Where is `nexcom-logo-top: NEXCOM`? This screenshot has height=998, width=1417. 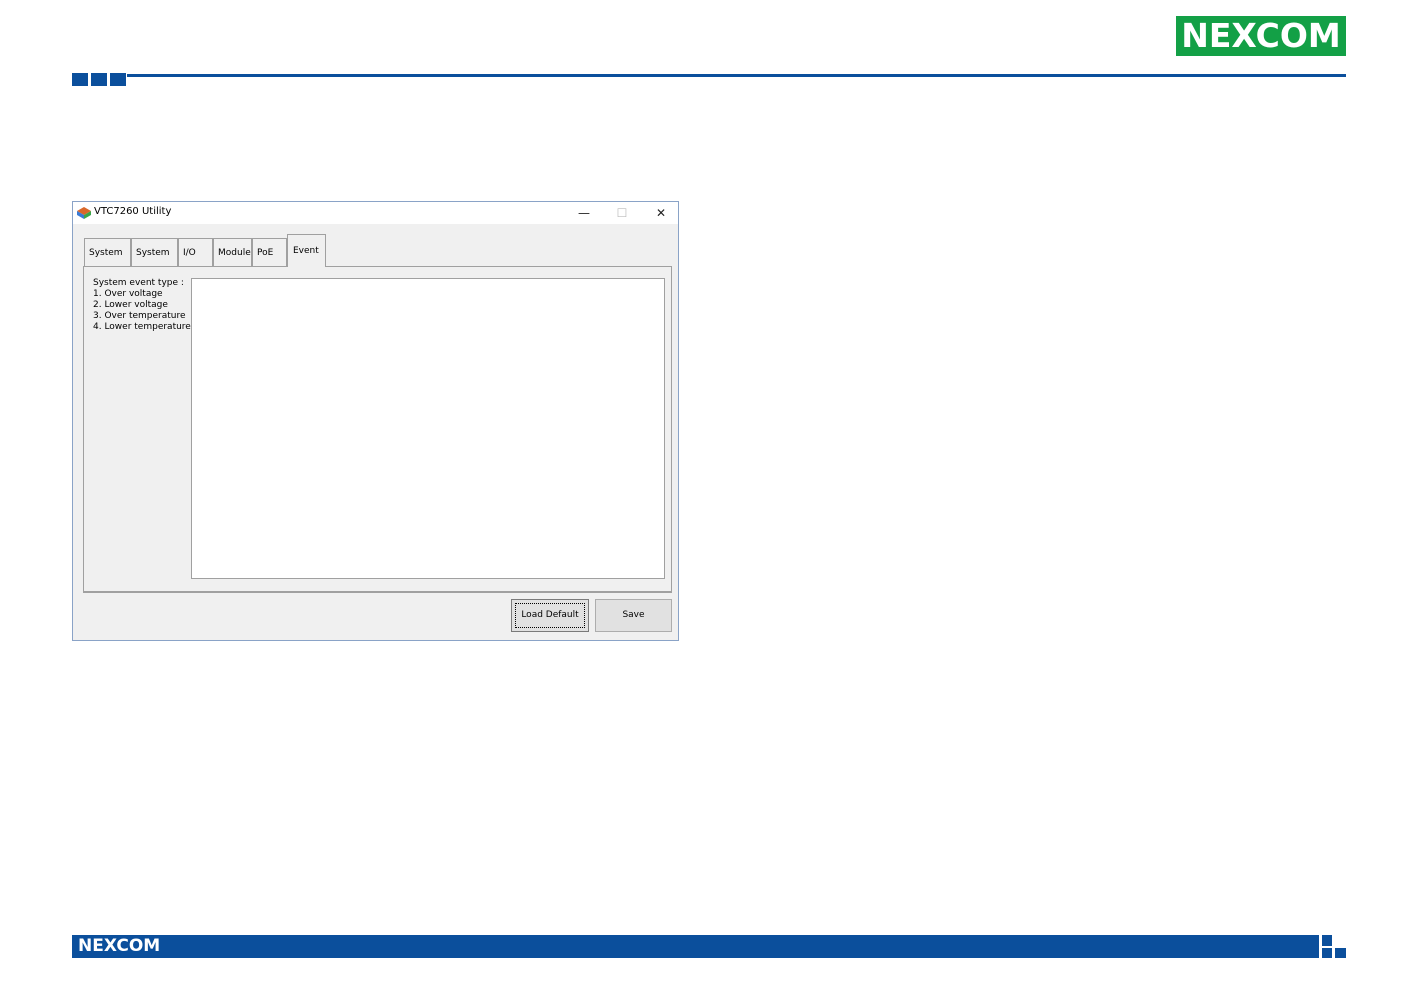
nexcom-logo-top: NEXCOM is located at coordinates (1261, 36).